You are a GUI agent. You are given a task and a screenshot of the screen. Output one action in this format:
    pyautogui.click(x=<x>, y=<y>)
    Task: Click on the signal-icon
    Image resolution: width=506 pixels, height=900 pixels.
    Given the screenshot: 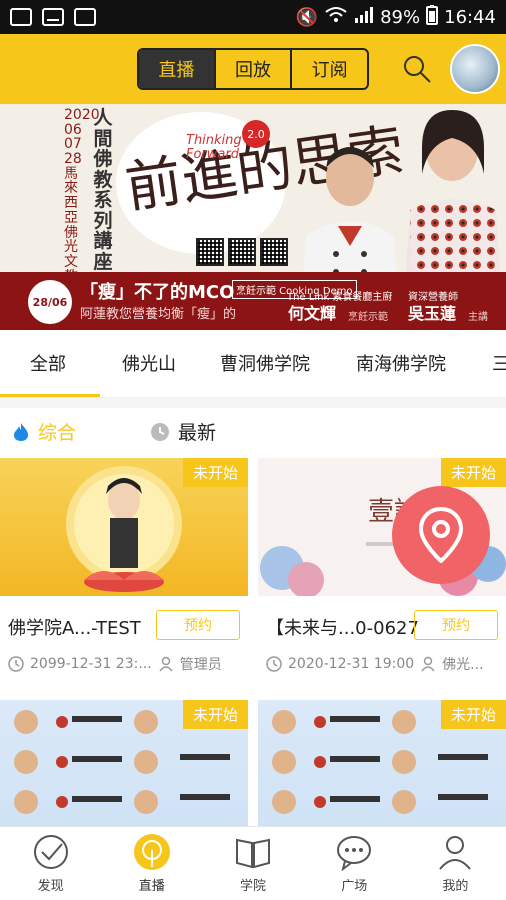 What is the action you would take?
    pyautogui.click(x=364, y=17)
    